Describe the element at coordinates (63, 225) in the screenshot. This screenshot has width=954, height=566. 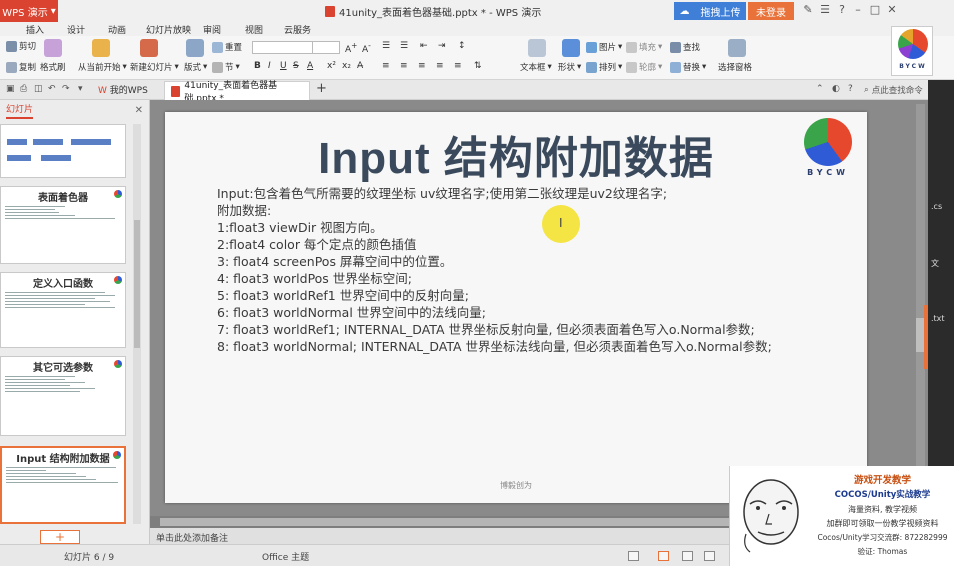
I see `slide-thumbnail: 表面着色器` at that location.